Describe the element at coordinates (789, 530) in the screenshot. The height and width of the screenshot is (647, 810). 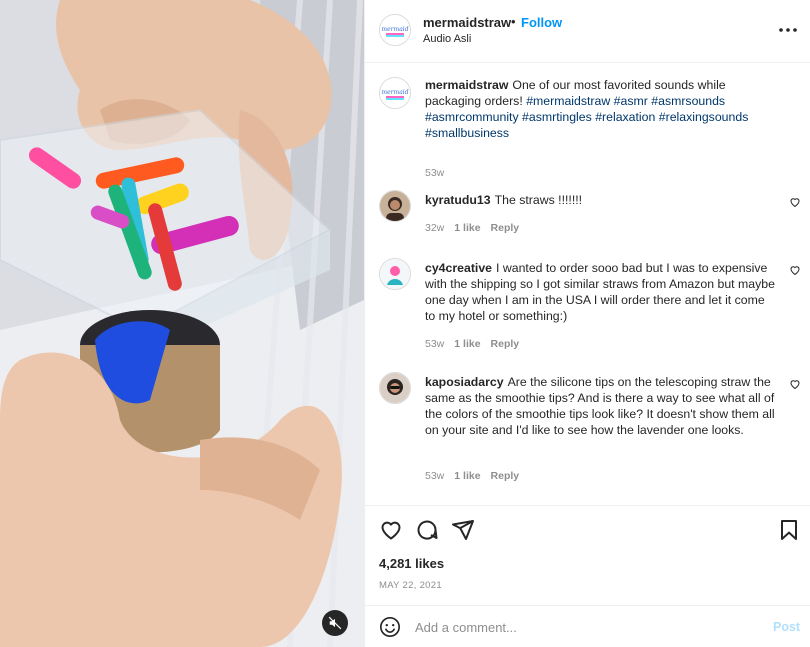
I see `bookmark-icon` at that location.